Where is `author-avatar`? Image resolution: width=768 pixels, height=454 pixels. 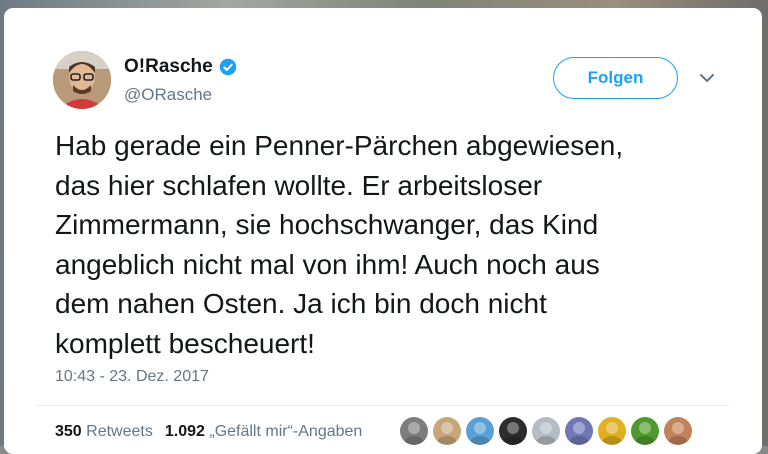 author-avatar is located at coordinates (82, 80).